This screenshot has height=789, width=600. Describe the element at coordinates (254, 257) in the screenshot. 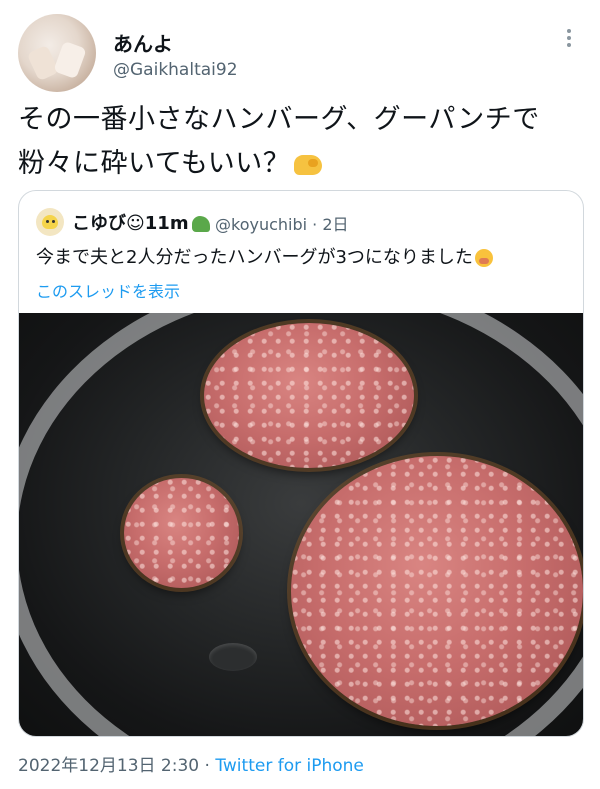

I see `quoted-body: 今まで夫と2人分だったハンバーグが3つになりました` at that location.